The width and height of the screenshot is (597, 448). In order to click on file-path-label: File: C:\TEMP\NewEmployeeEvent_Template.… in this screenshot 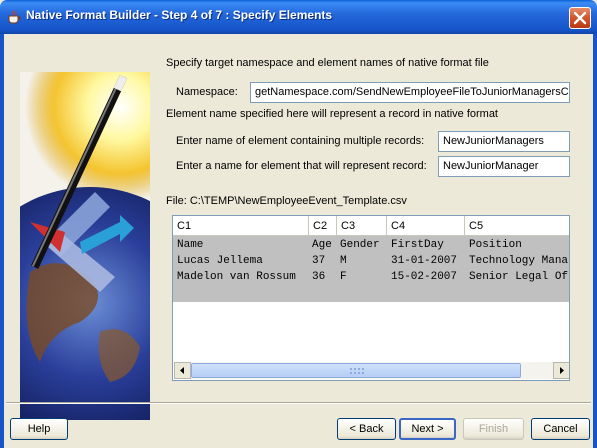, I will do `click(286, 201)`.